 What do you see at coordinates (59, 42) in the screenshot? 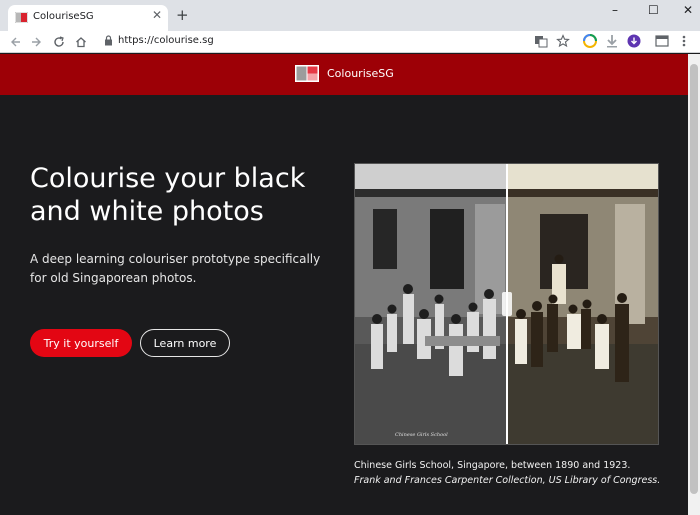
I see `reload-icon` at bounding box center [59, 42].